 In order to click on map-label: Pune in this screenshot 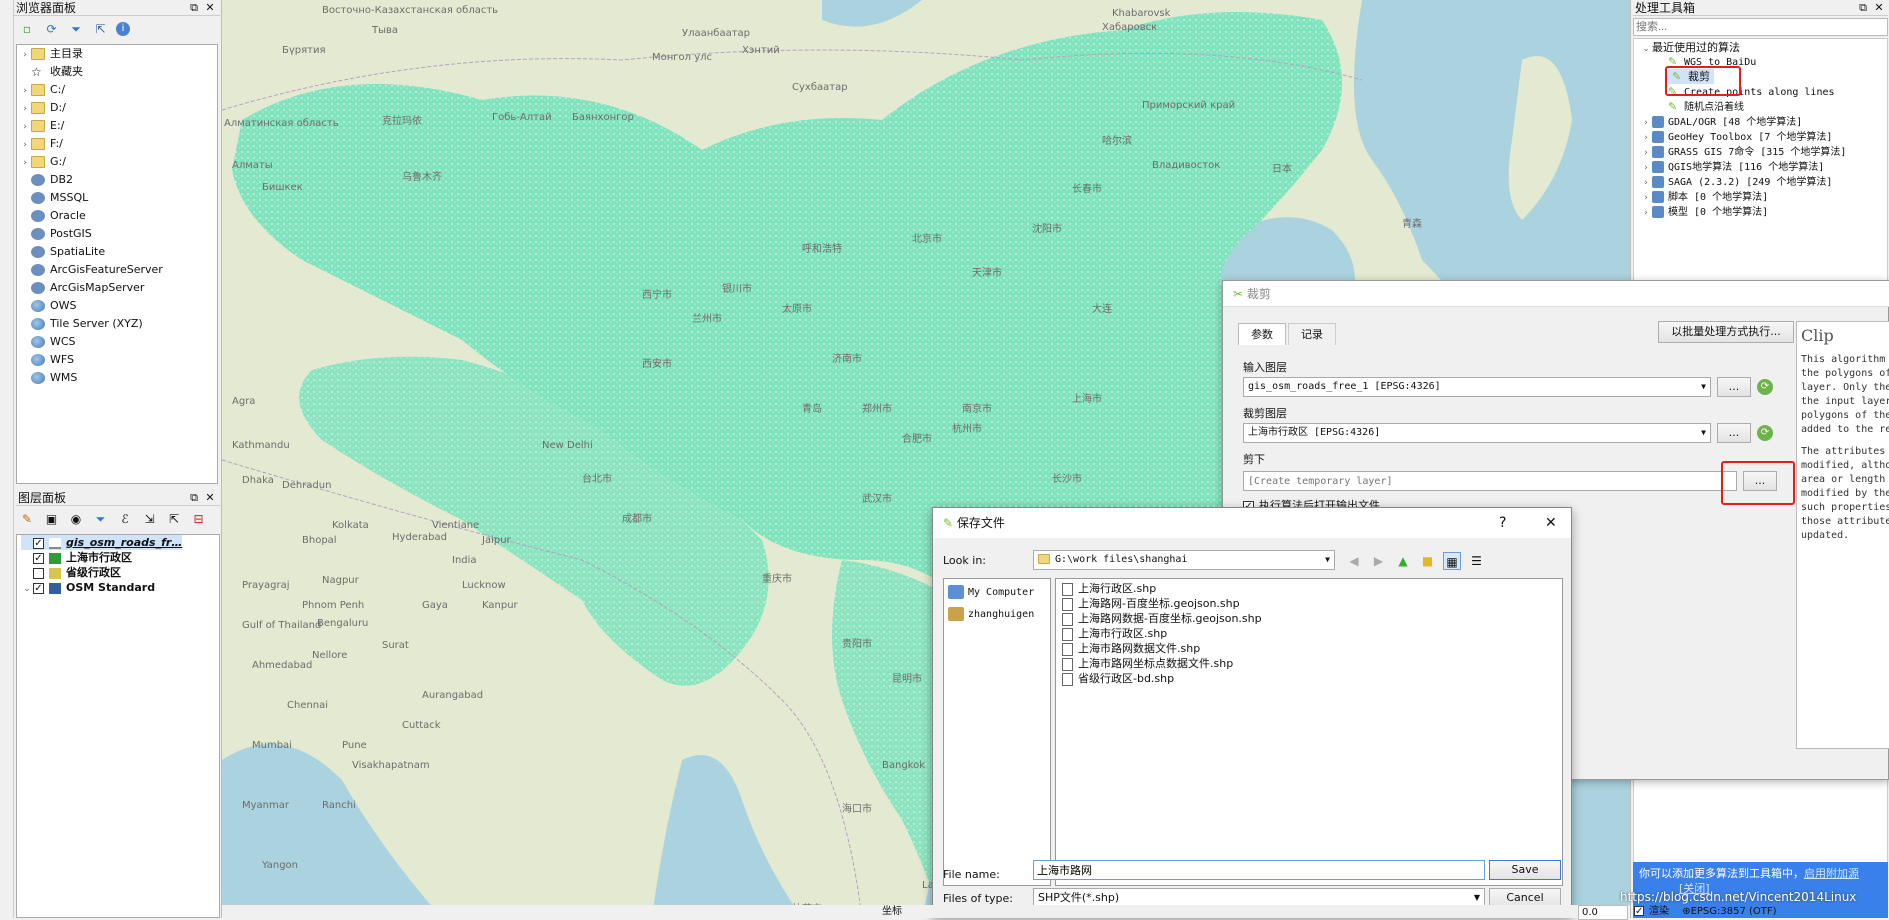, I will do `click(354, 745)`.